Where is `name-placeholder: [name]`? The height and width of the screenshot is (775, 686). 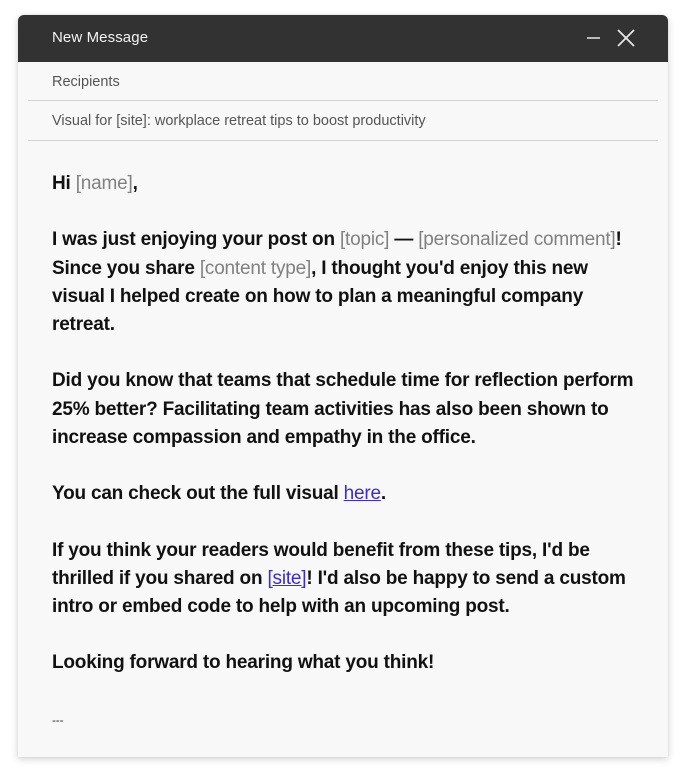 name-placeholder: [name] is located at coordinates (104, 183).